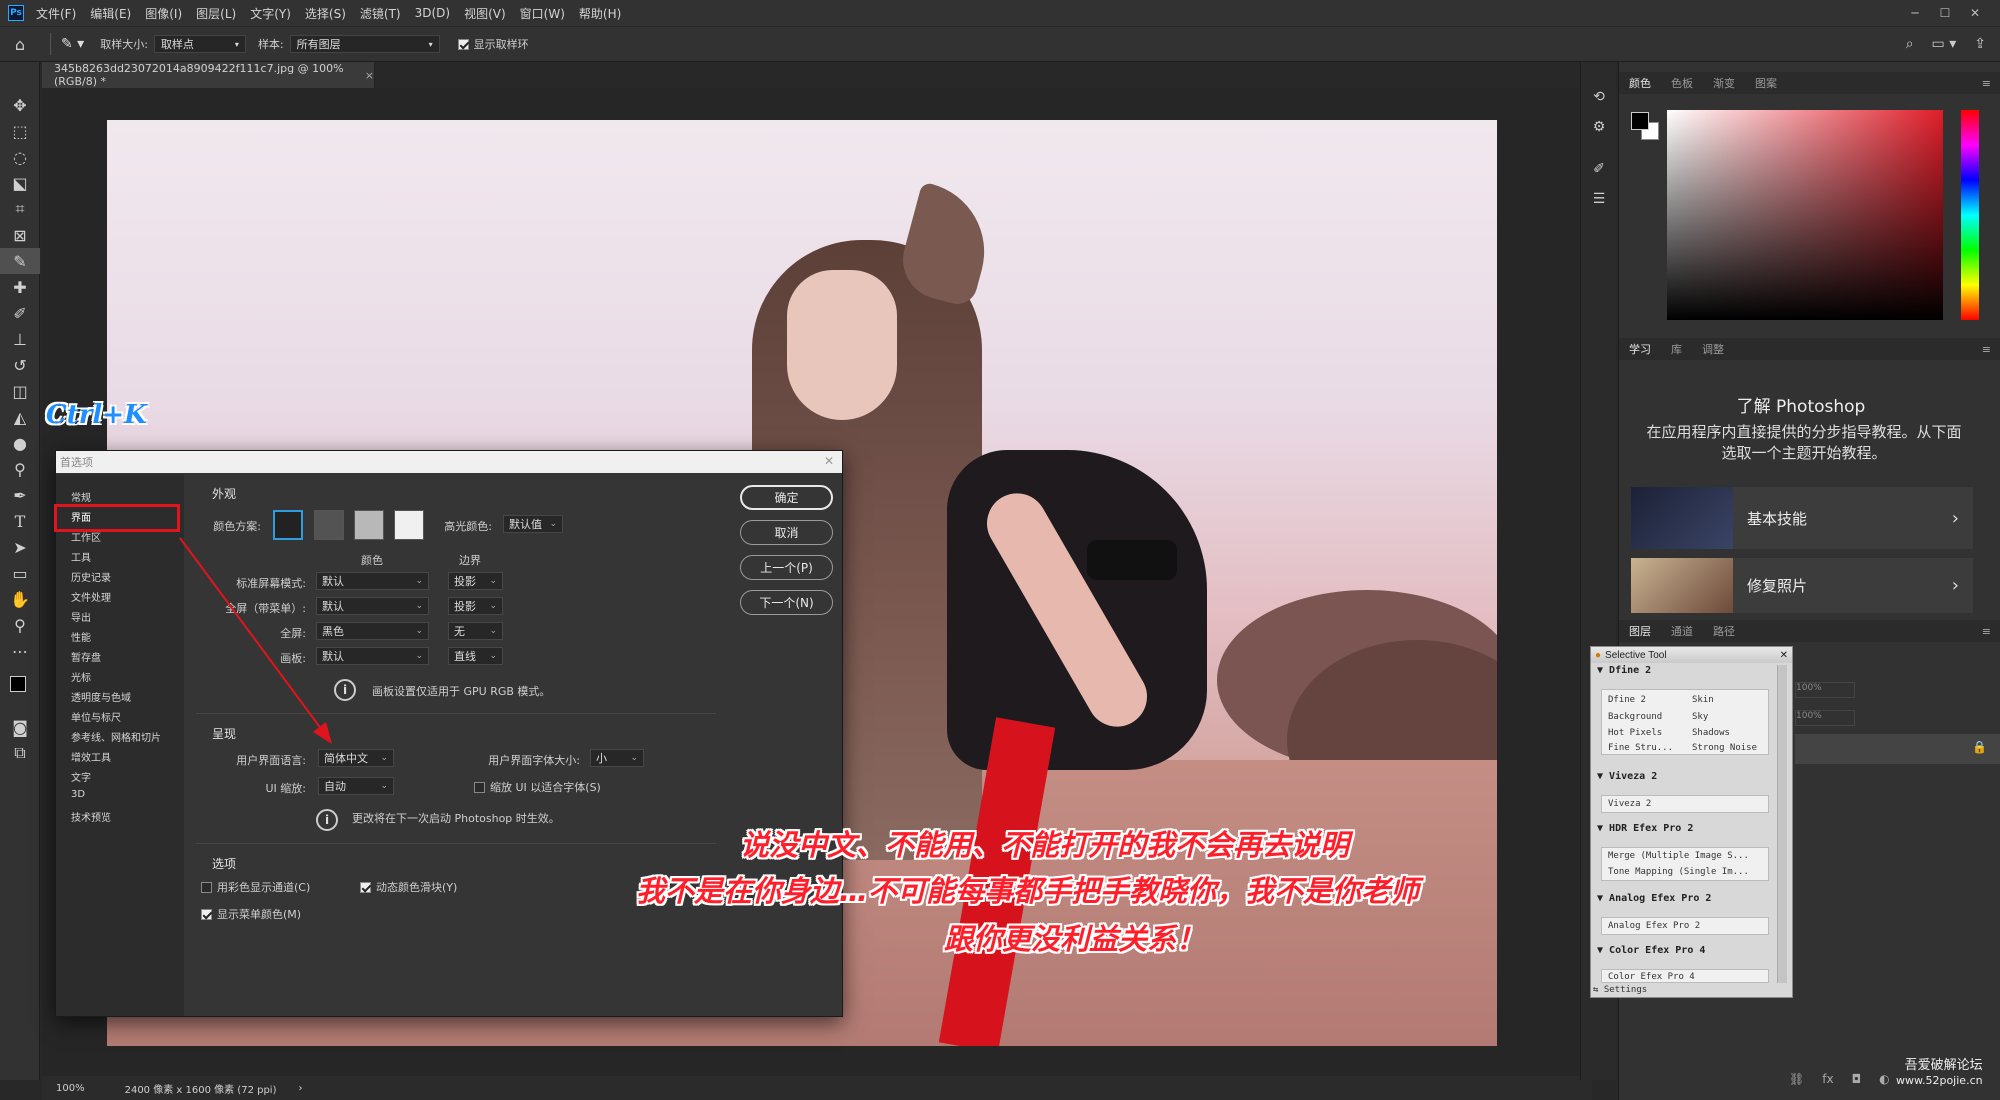 The image size is (2000, 1100). Describe the element at coordinates (20, 753) in the screenshot. I see `screen-mode-icon: ⧉` at that location.